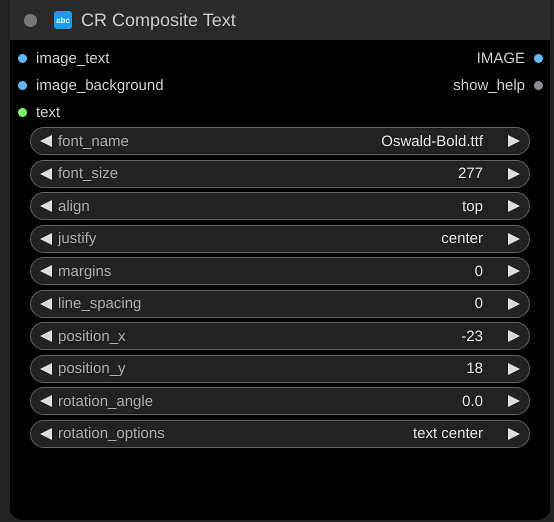 This screenshot has width=554, height=522. What do you see at coordinates (280, 304) in the screenshot?
I see `combo-widget: line_spacing 0` at bounding box center [280, 304].